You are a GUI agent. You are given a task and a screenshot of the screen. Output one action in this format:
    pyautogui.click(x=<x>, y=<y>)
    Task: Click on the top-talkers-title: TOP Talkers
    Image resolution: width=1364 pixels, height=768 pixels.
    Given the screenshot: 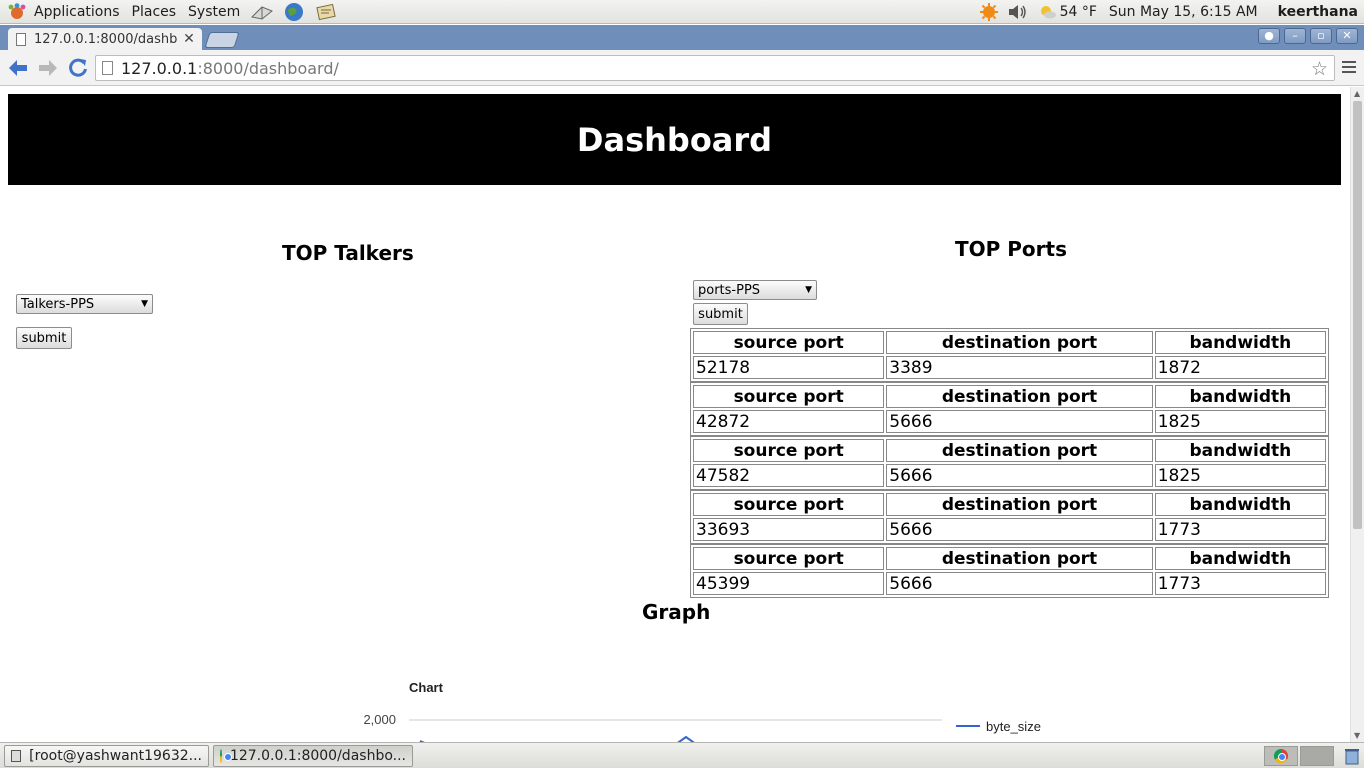 What is the action you would take?
    pyautogui.click(x=348, y=253)
    